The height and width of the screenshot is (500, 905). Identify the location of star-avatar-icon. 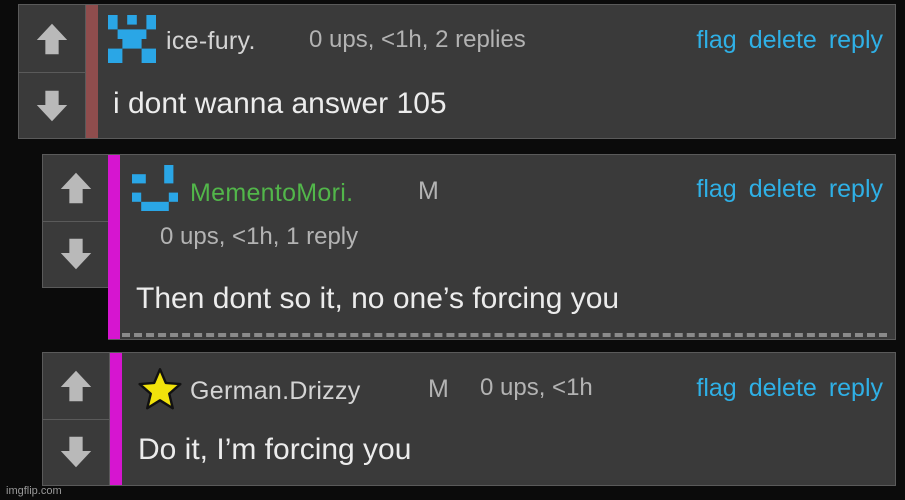
(160, 389).